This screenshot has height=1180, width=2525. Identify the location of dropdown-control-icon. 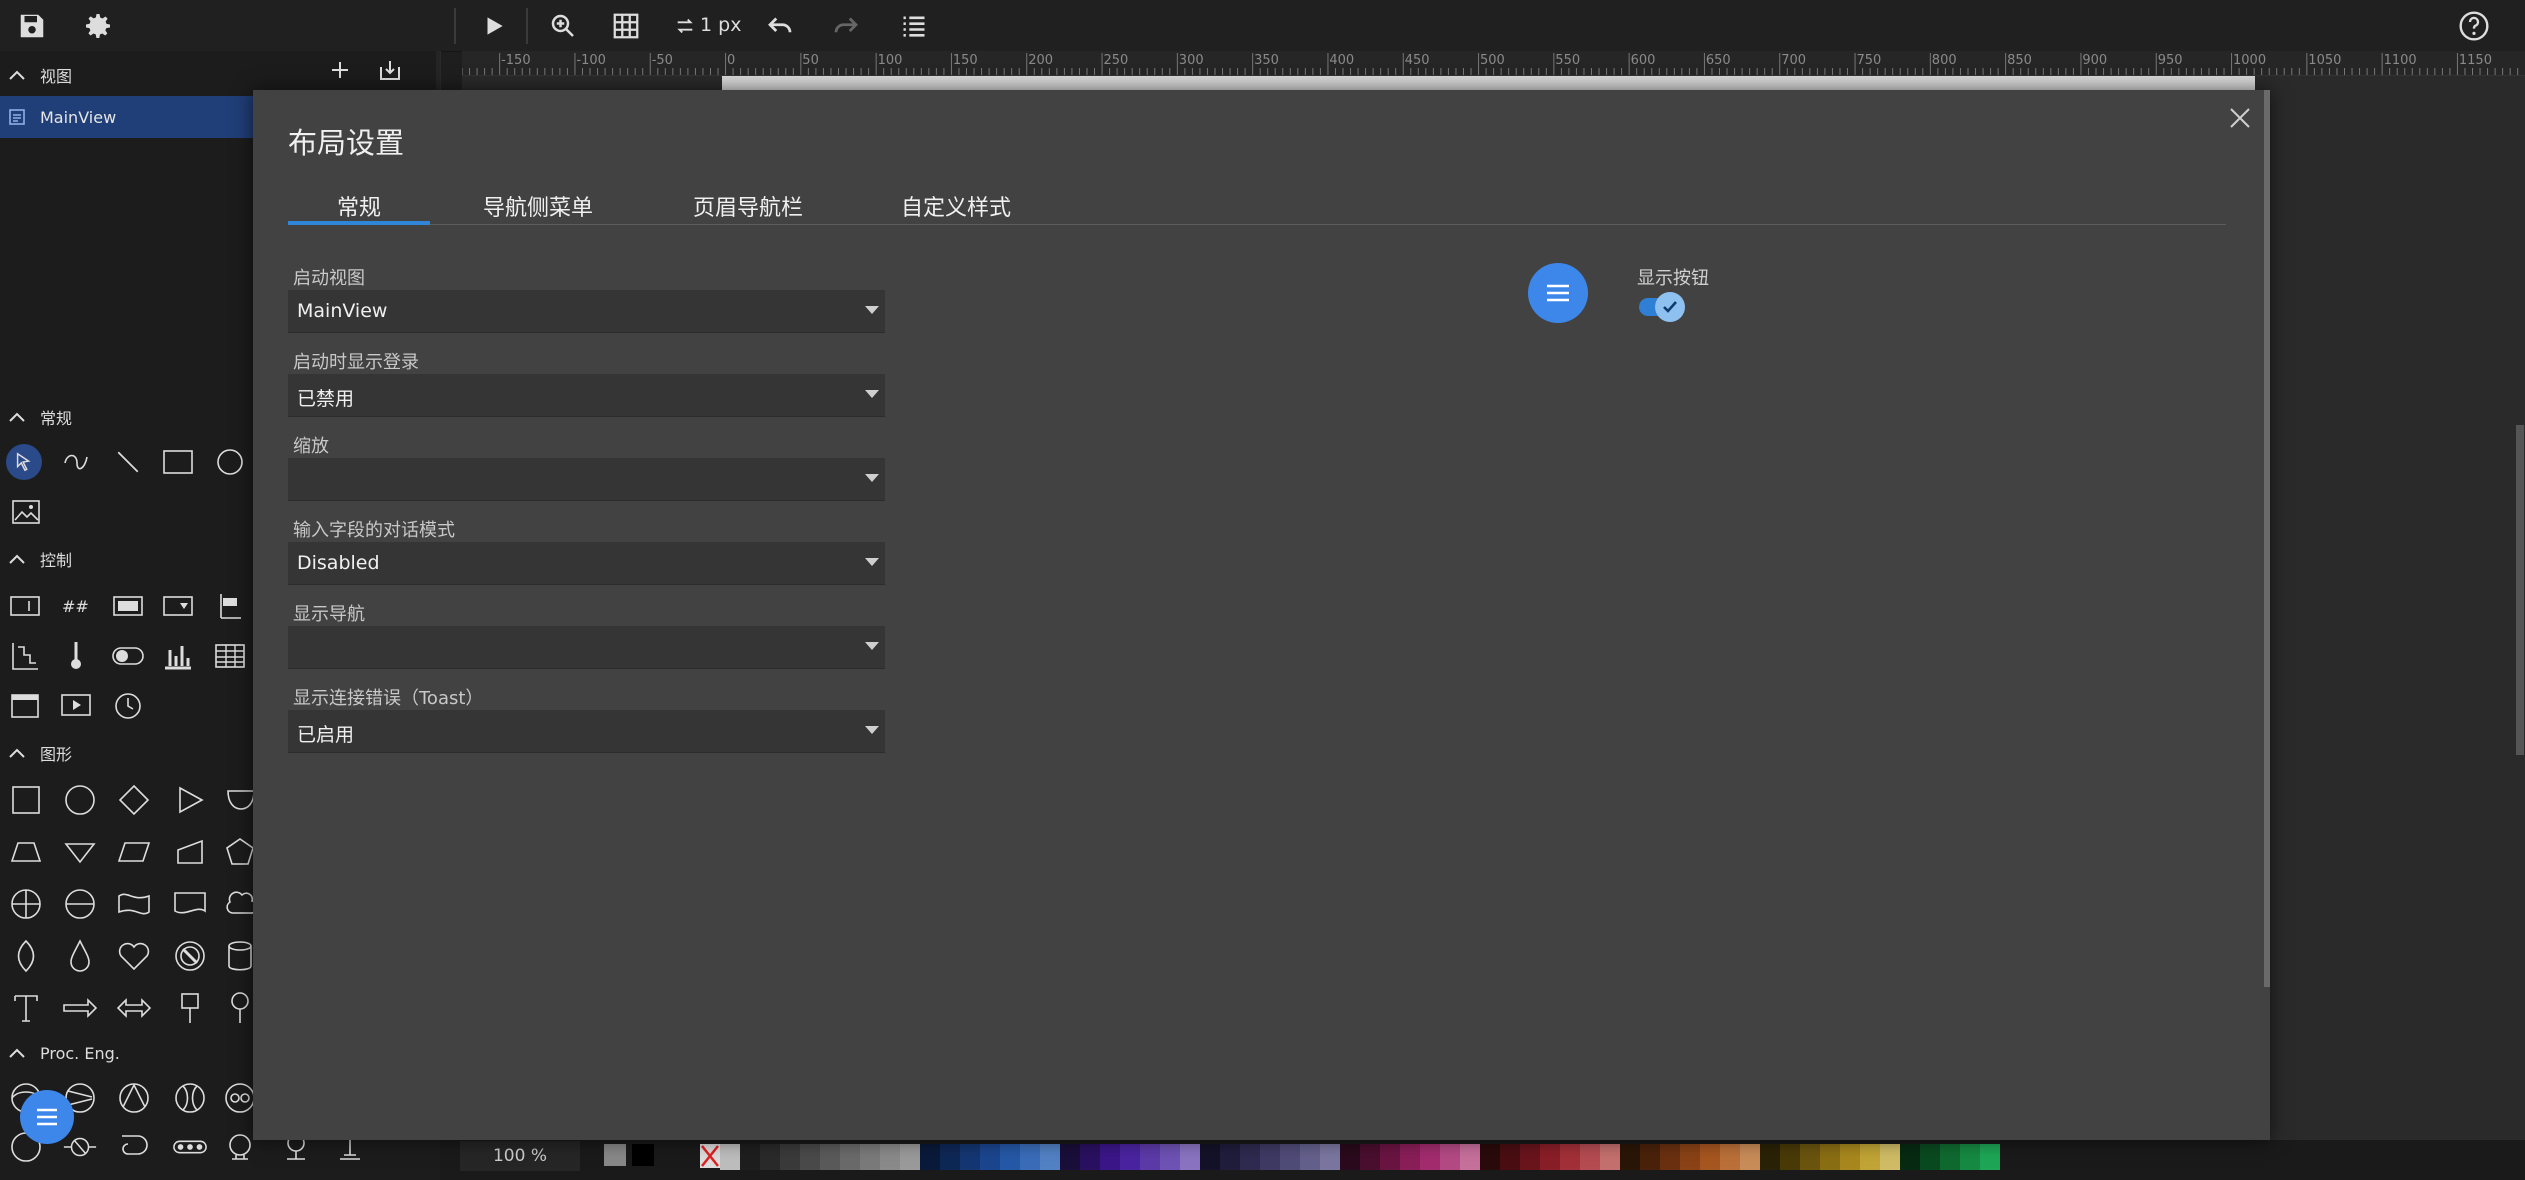
(178, 606).